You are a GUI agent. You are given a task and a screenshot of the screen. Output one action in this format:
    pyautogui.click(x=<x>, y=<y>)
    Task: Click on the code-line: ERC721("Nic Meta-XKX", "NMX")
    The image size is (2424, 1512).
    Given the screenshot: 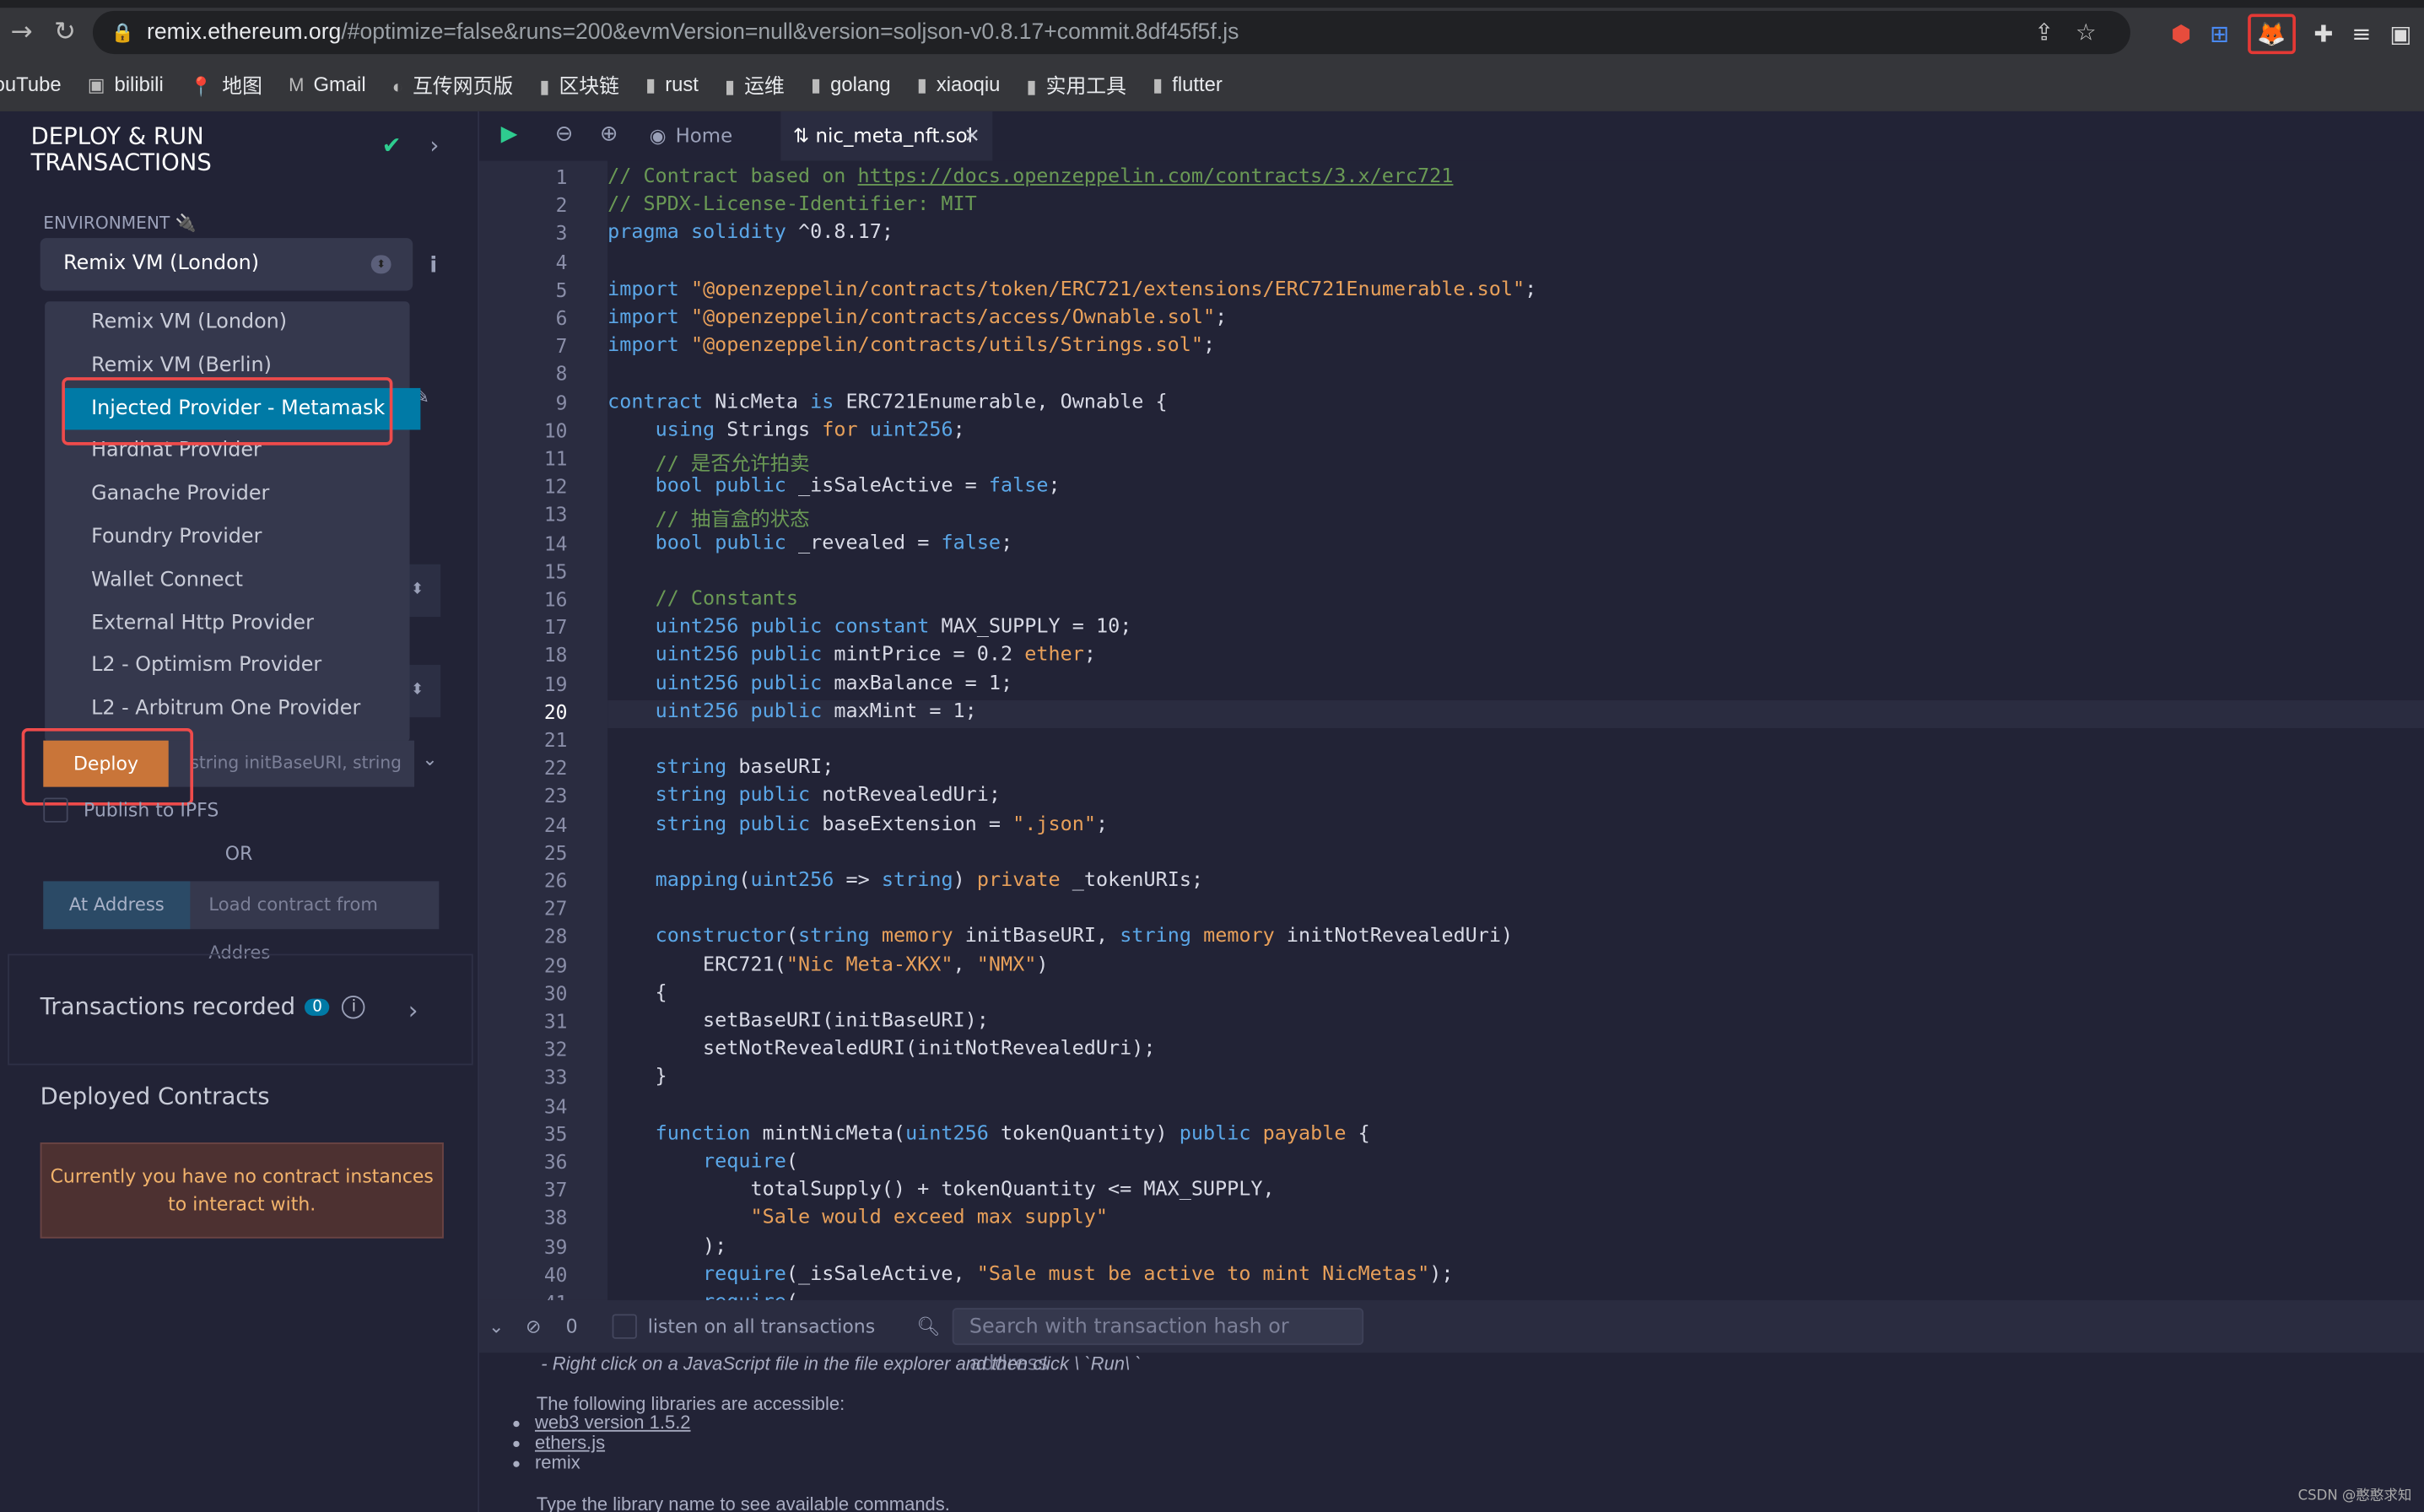 What is the action you would take?
    pyautogui.click(x=1515, y=967)
    